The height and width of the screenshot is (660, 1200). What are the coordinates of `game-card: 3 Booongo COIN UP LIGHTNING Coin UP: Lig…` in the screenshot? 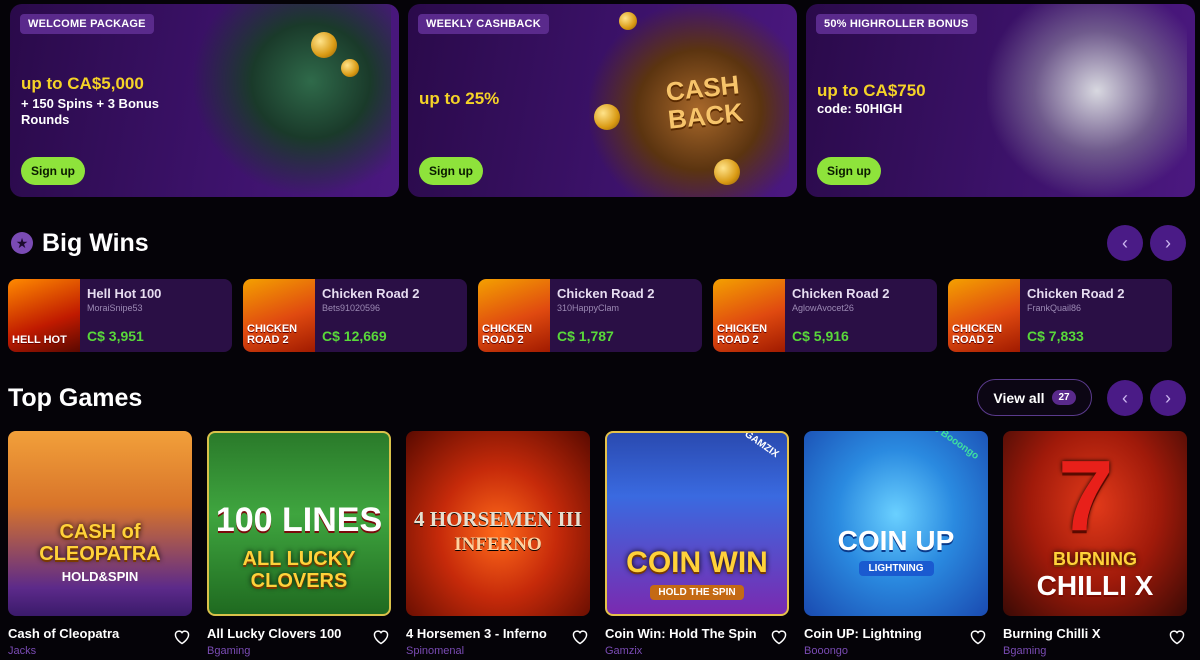 It's located at (896, 544).